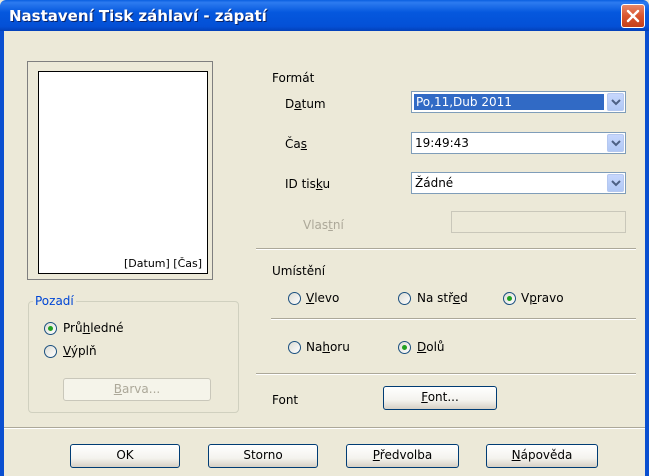 This screenshot has height=476, width=649. What do you see at coordinates (308, 184) in the screenshot?
I see `print-id-label: ID tisku` at bounding box center [308, 184].